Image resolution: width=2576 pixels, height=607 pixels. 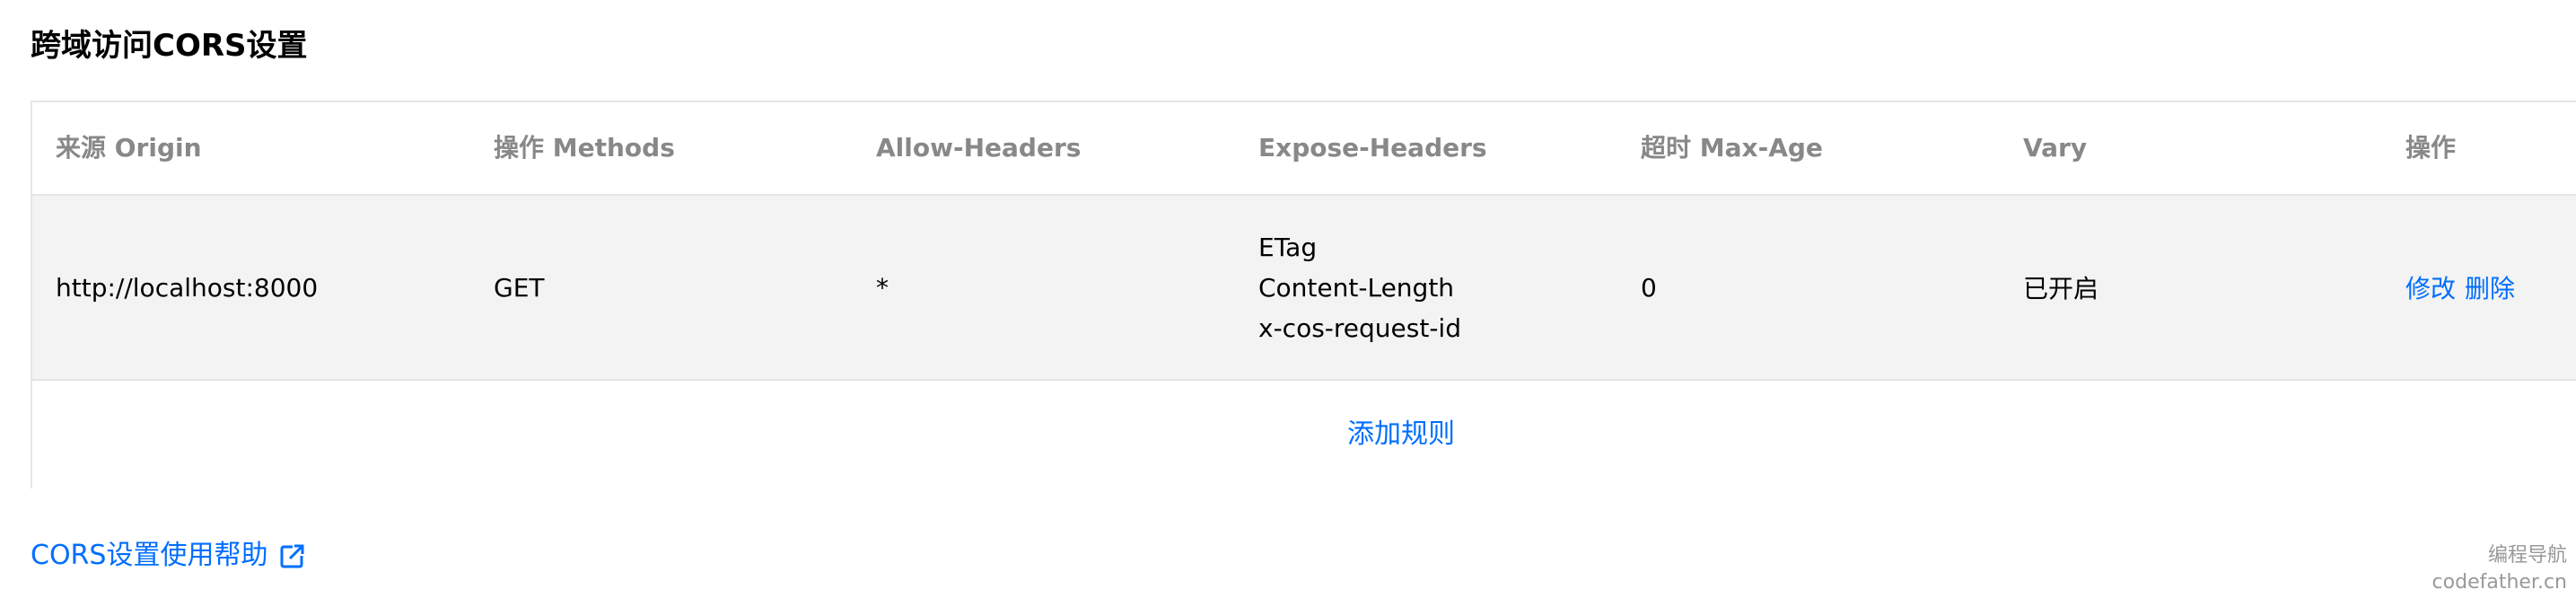 I want to click on delete-rule-link: 删除, so click(x=2490, y=287).